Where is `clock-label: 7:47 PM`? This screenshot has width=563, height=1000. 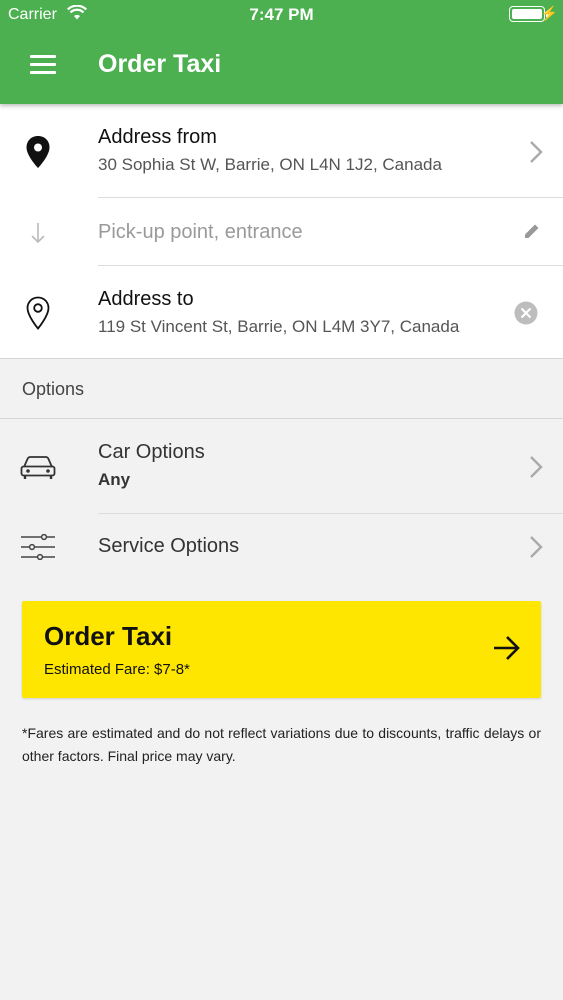
clock-label: 7:47 PM is located at coordinates (281, 14).